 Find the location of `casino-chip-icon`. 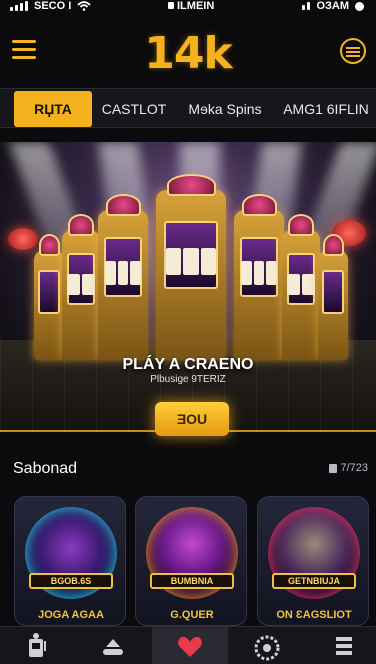

casino-chip-icon is located at coordinates (23, 239).